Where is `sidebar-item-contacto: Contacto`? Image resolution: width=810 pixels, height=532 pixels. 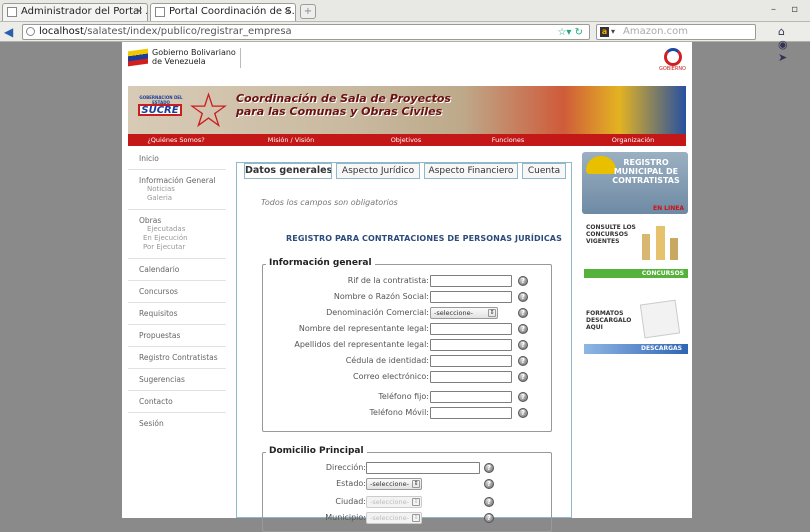
sidebar-item-contacto: Contacto is located at coordinates (177, 402).